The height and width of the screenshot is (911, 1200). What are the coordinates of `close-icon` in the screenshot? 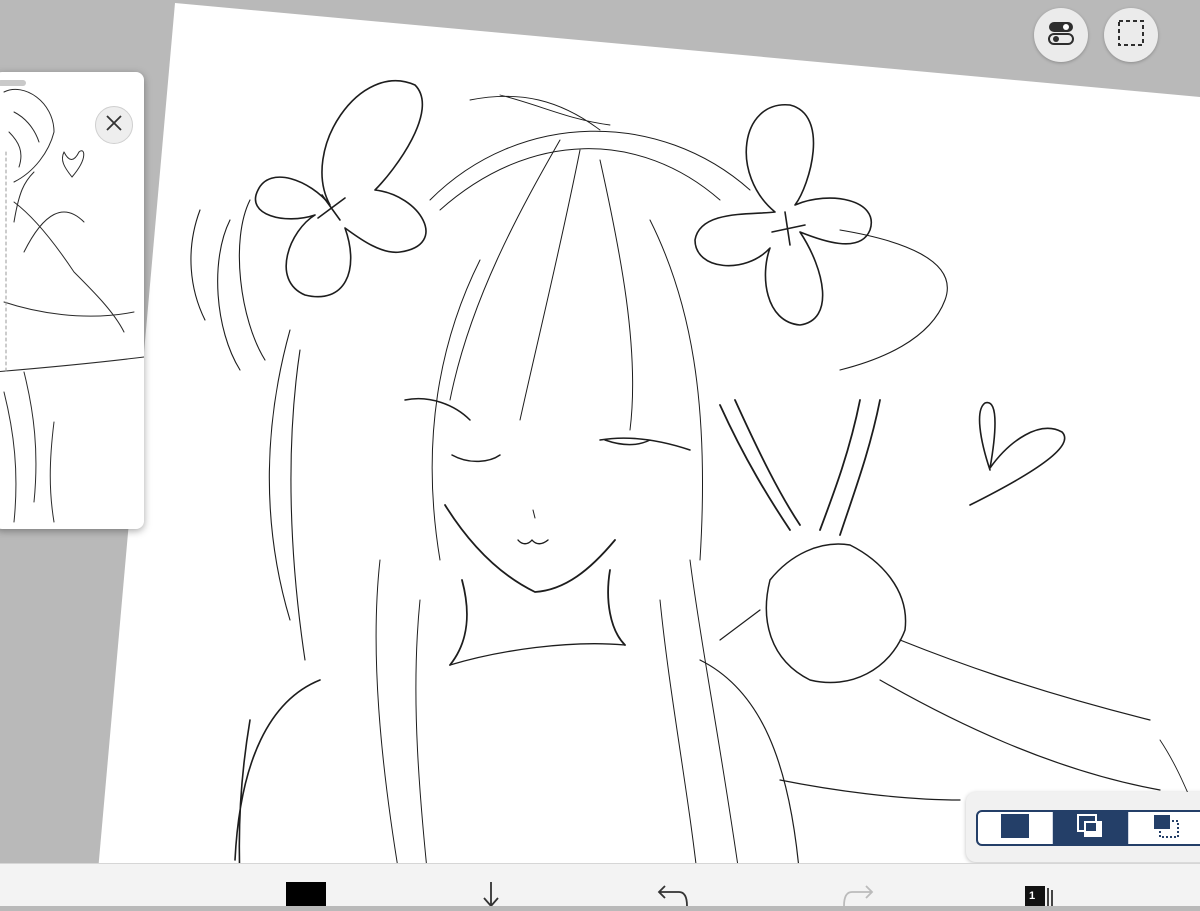 It's located at (114, 125).